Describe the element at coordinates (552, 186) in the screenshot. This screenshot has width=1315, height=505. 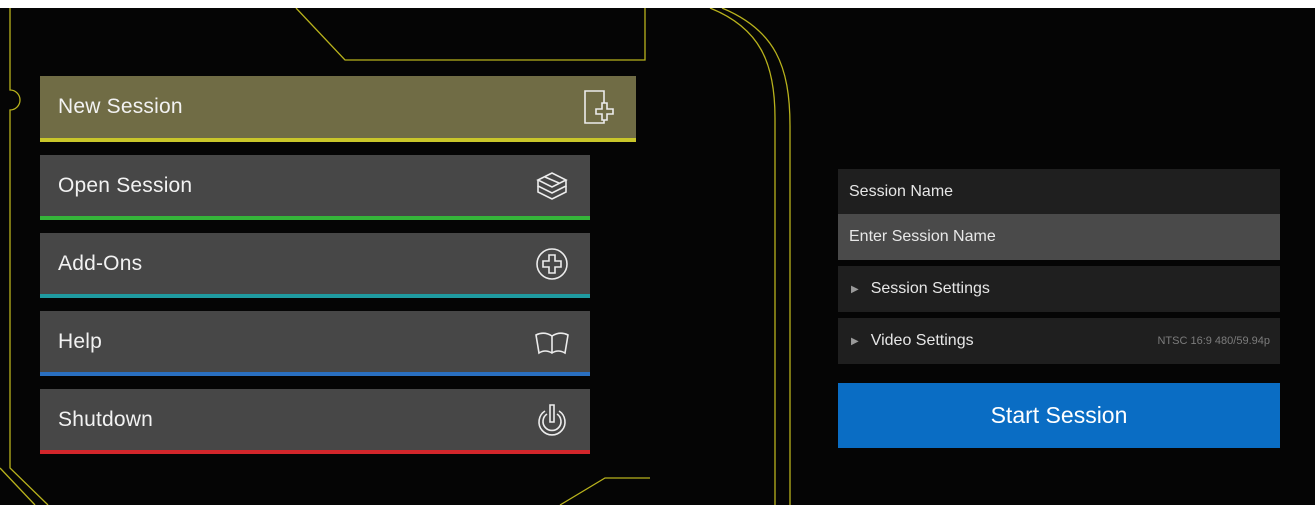
I see `open-box-icon` at that location.